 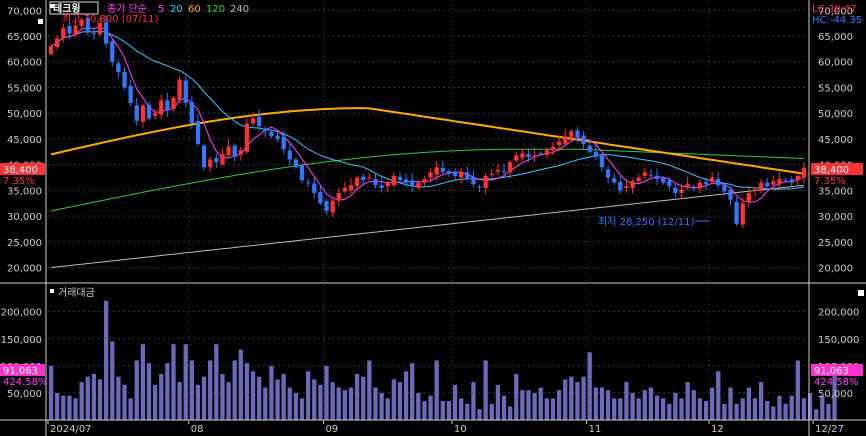 I want to click on left-volume-pct-tag: 424.58%, so click(x=25, y=382).